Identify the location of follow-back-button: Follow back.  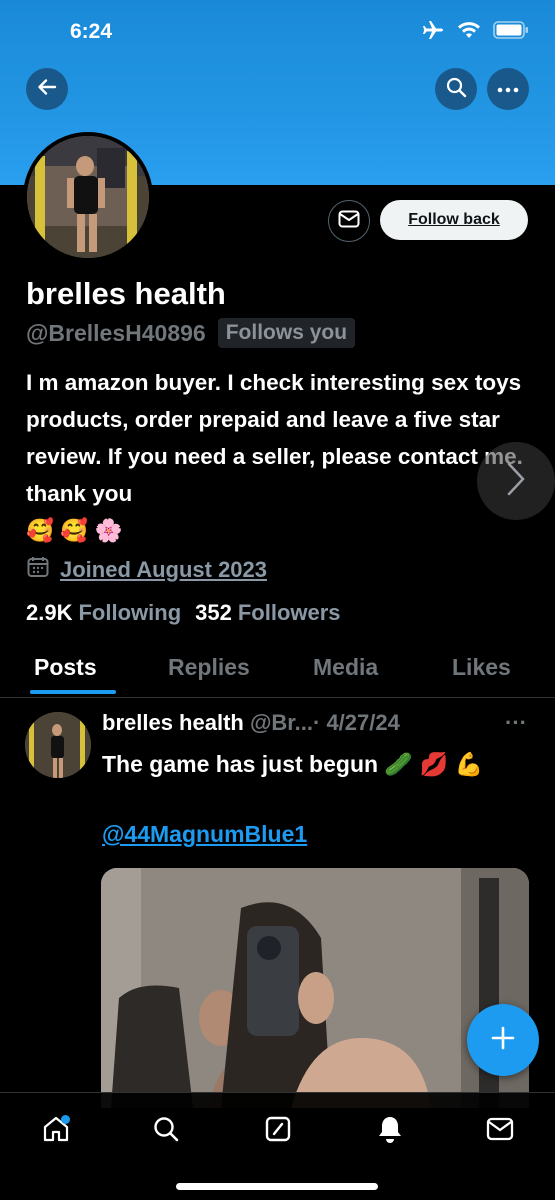
(454, 220).